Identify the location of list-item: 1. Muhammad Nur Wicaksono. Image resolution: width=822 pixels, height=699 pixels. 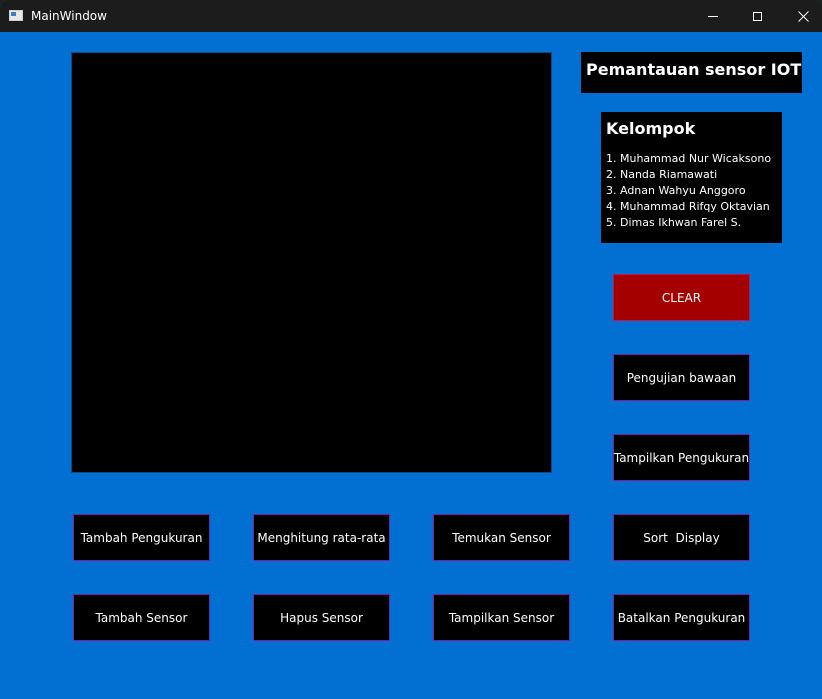
(689, 158).